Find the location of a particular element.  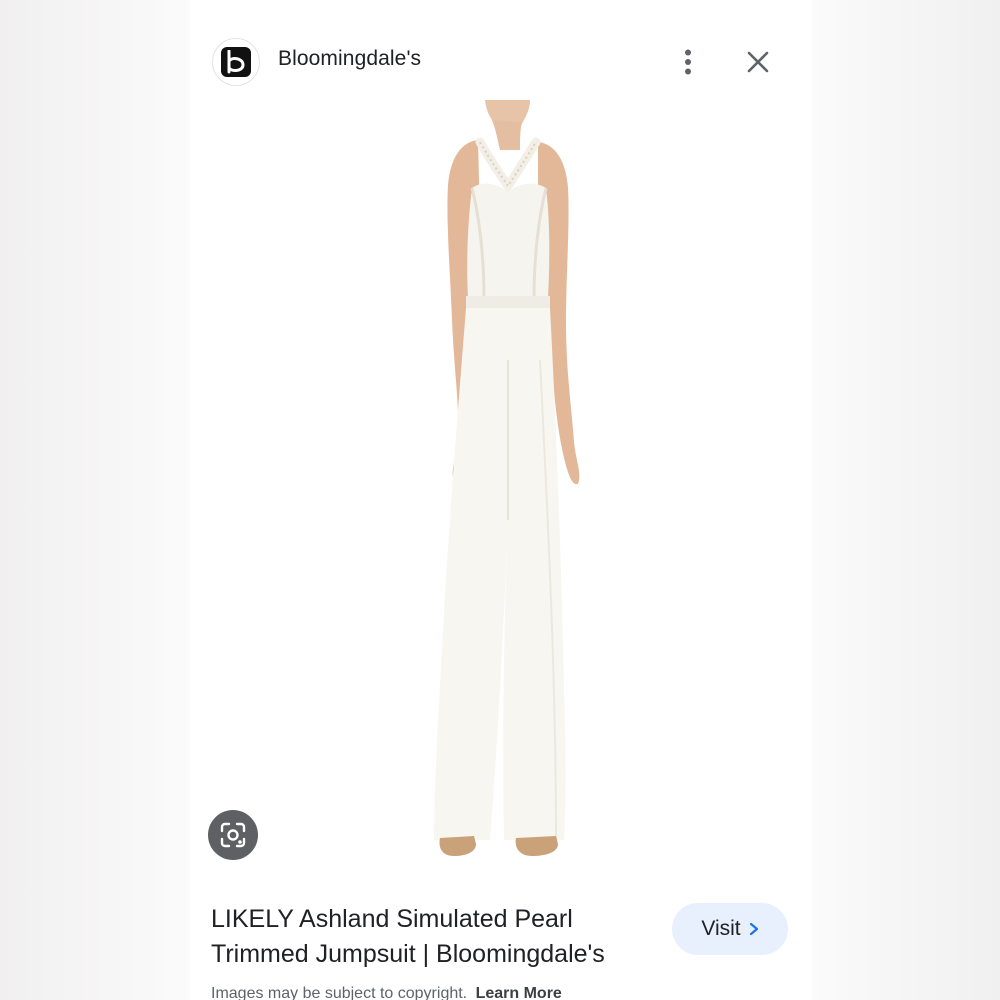

viewer-header: Bloomingdale's is located at coordinates (501, 55).